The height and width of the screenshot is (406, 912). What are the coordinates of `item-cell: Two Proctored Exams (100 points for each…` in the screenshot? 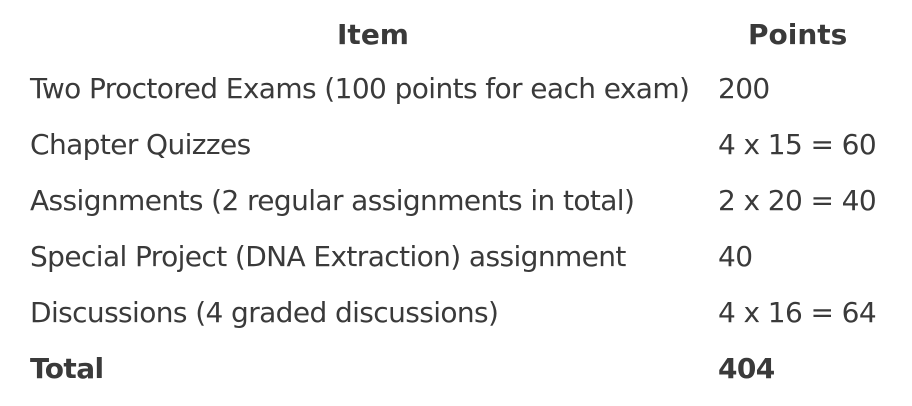 It's located at (360, 88).